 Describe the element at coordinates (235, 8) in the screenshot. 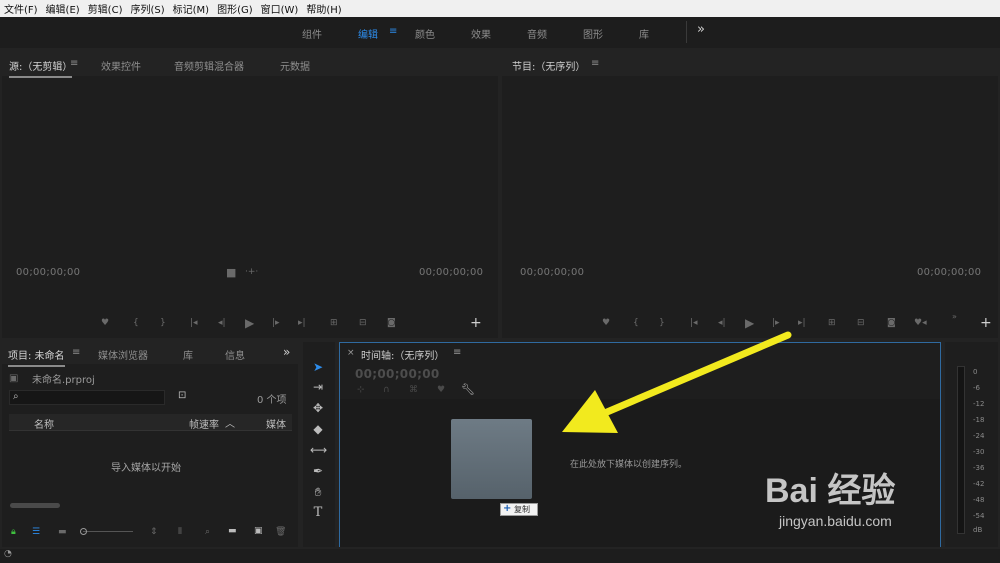

I see `menu-graphics: 图形(G)` at that location.